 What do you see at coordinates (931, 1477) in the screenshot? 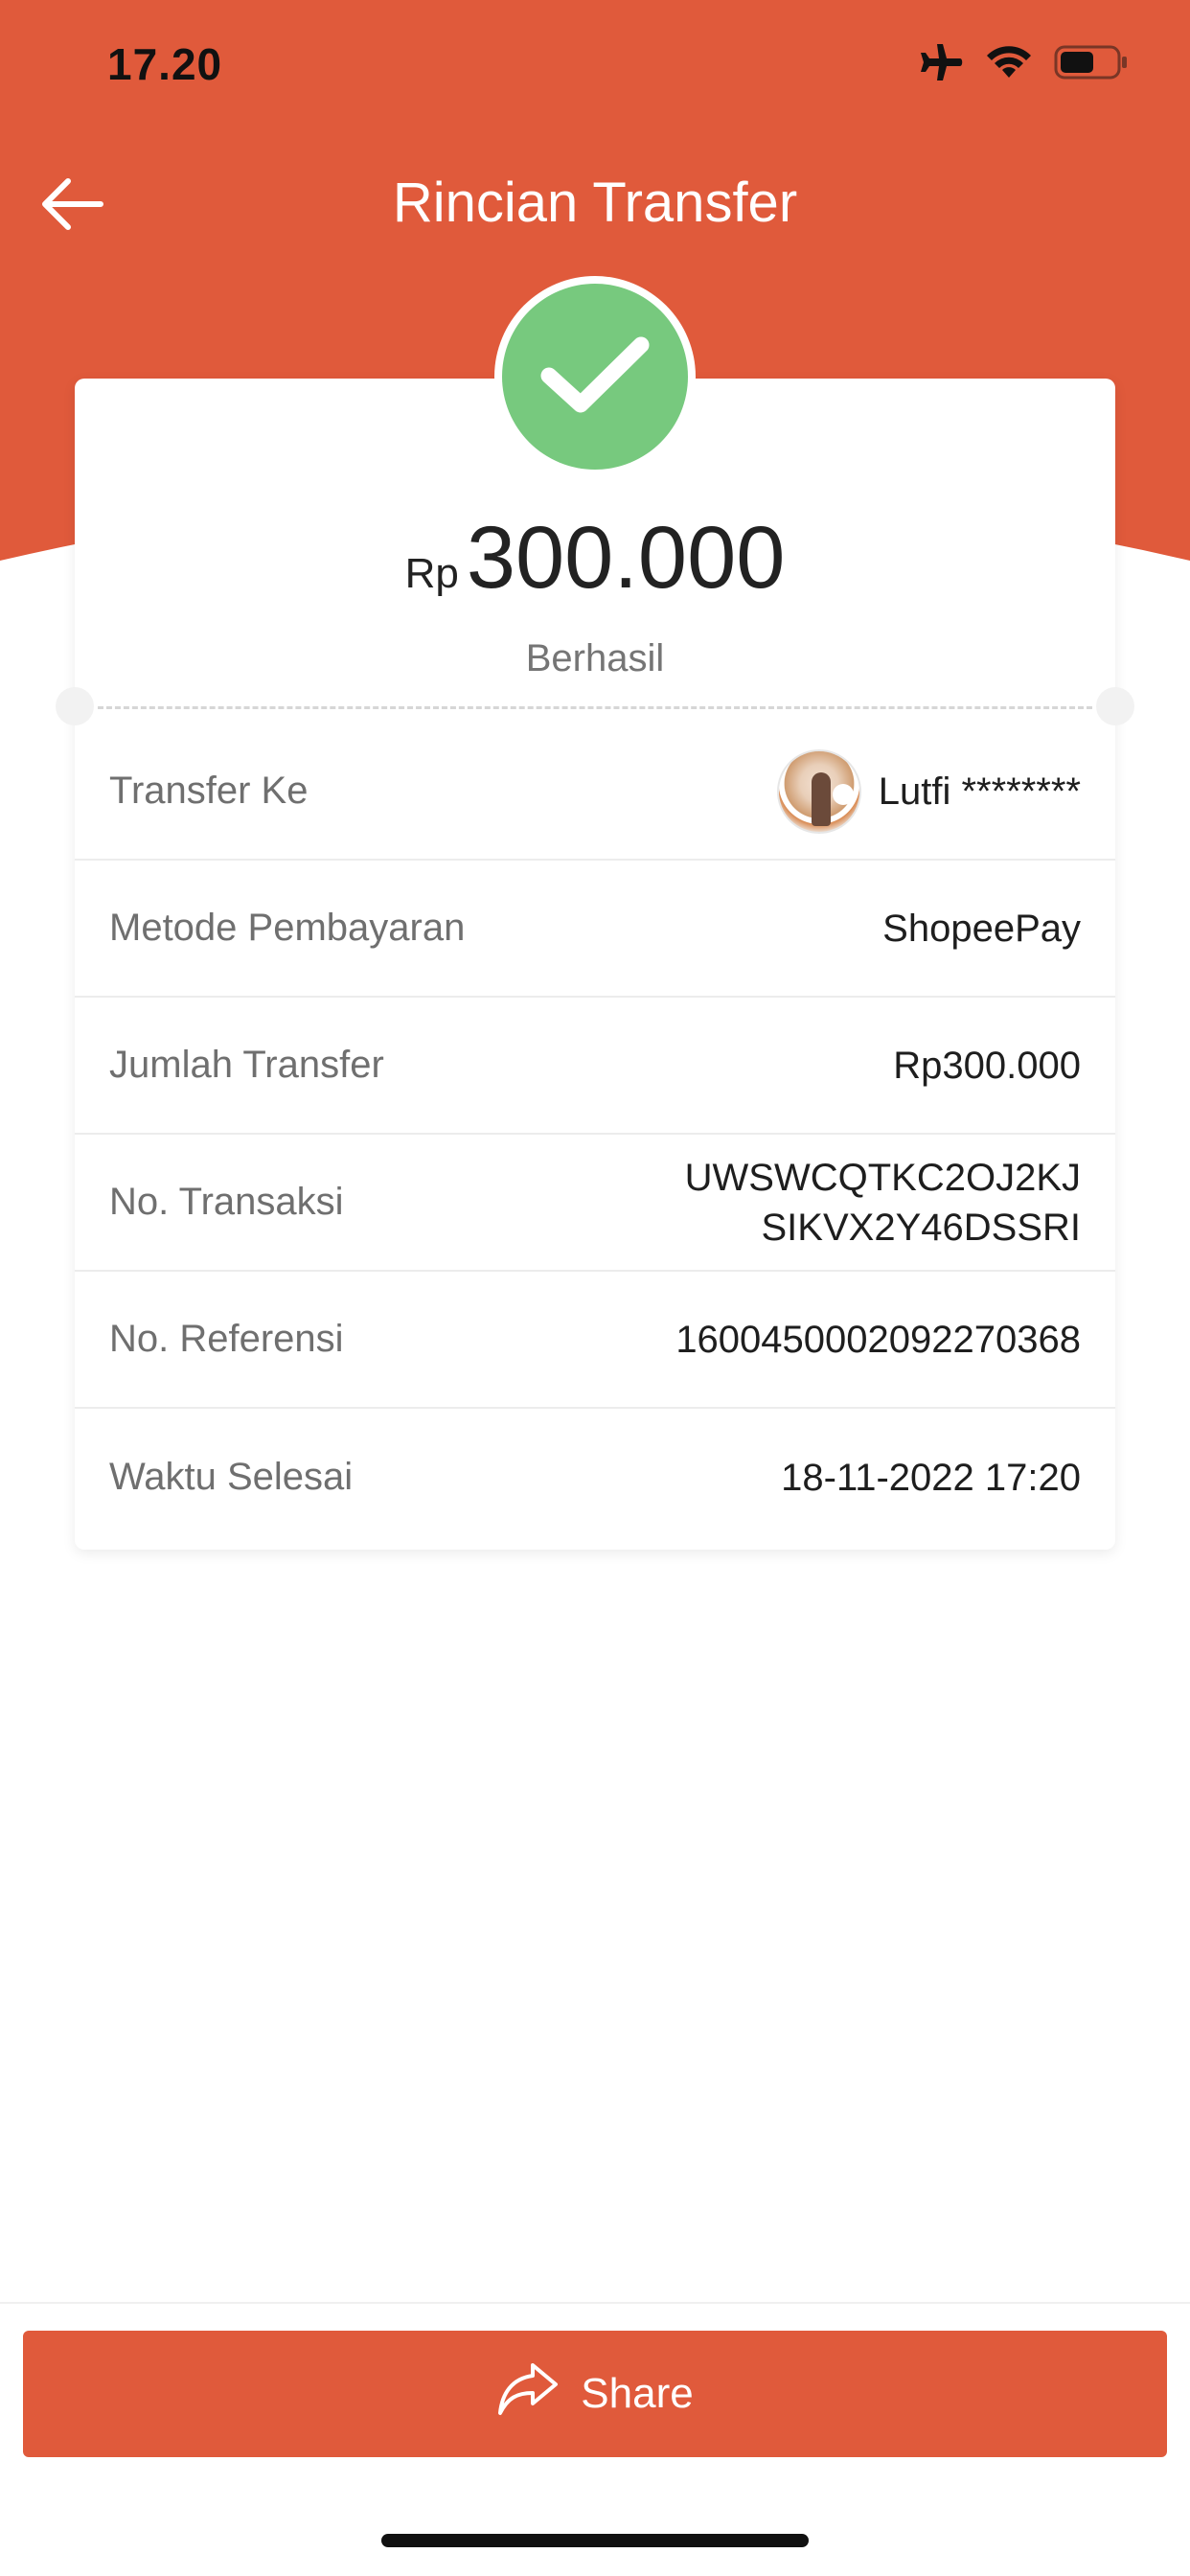
I see `row-value: 18-11-2022 17:20` at bounding box center [931, 1477].